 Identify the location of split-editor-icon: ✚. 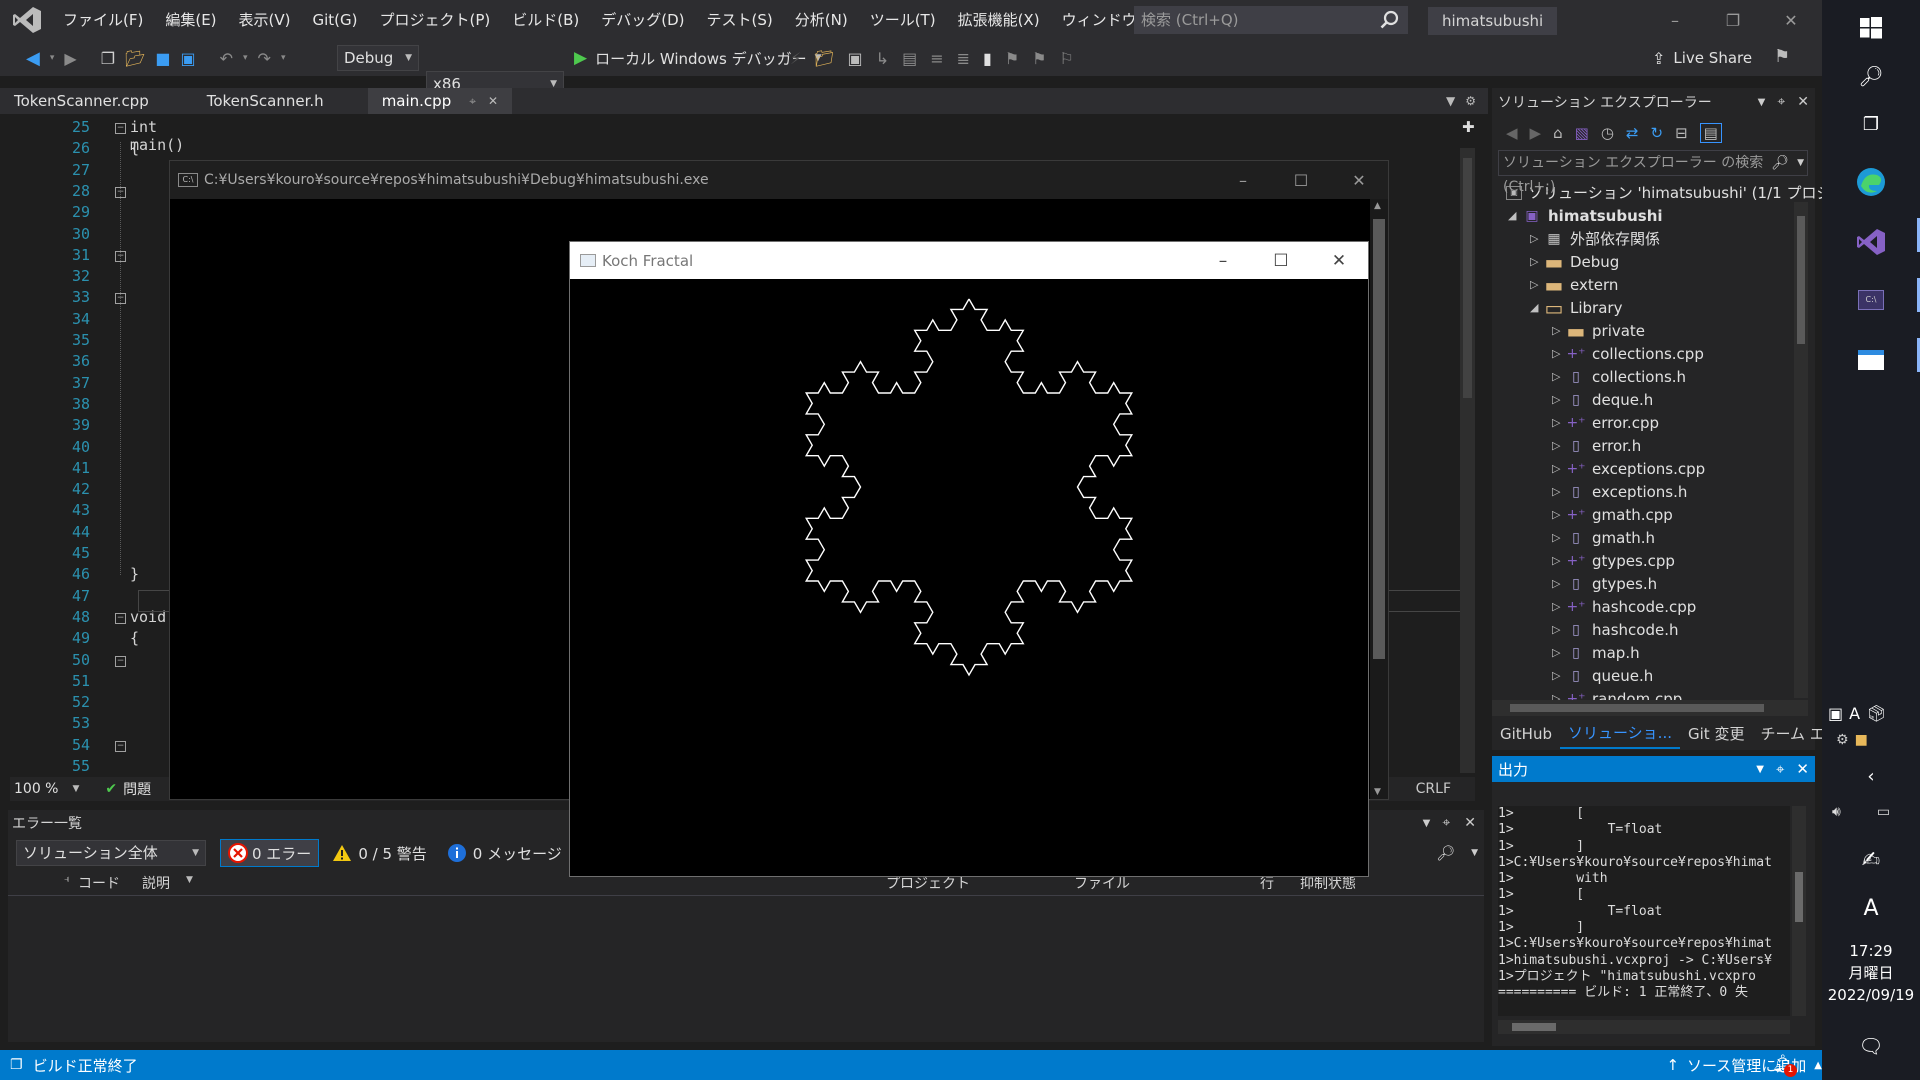
(1468, 127).